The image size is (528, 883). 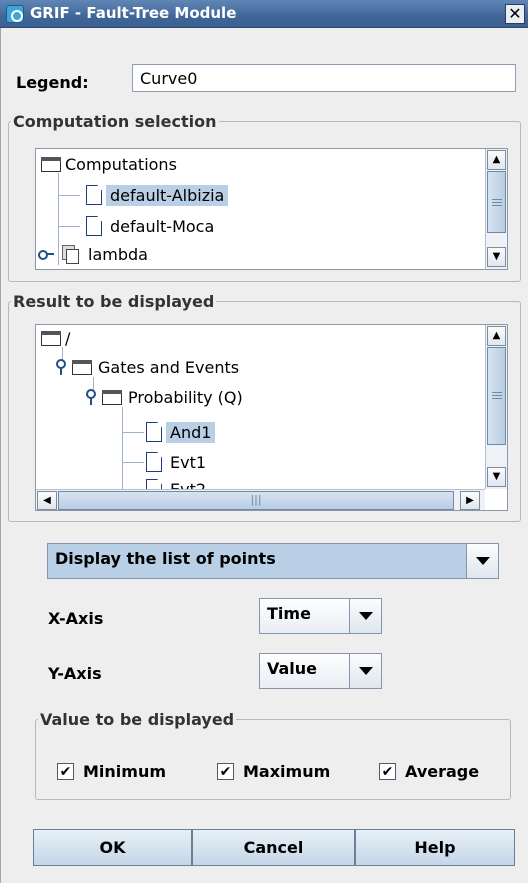 I want to click on scroll-right-arrow-icon: ▶, so click(x=470, y=500).